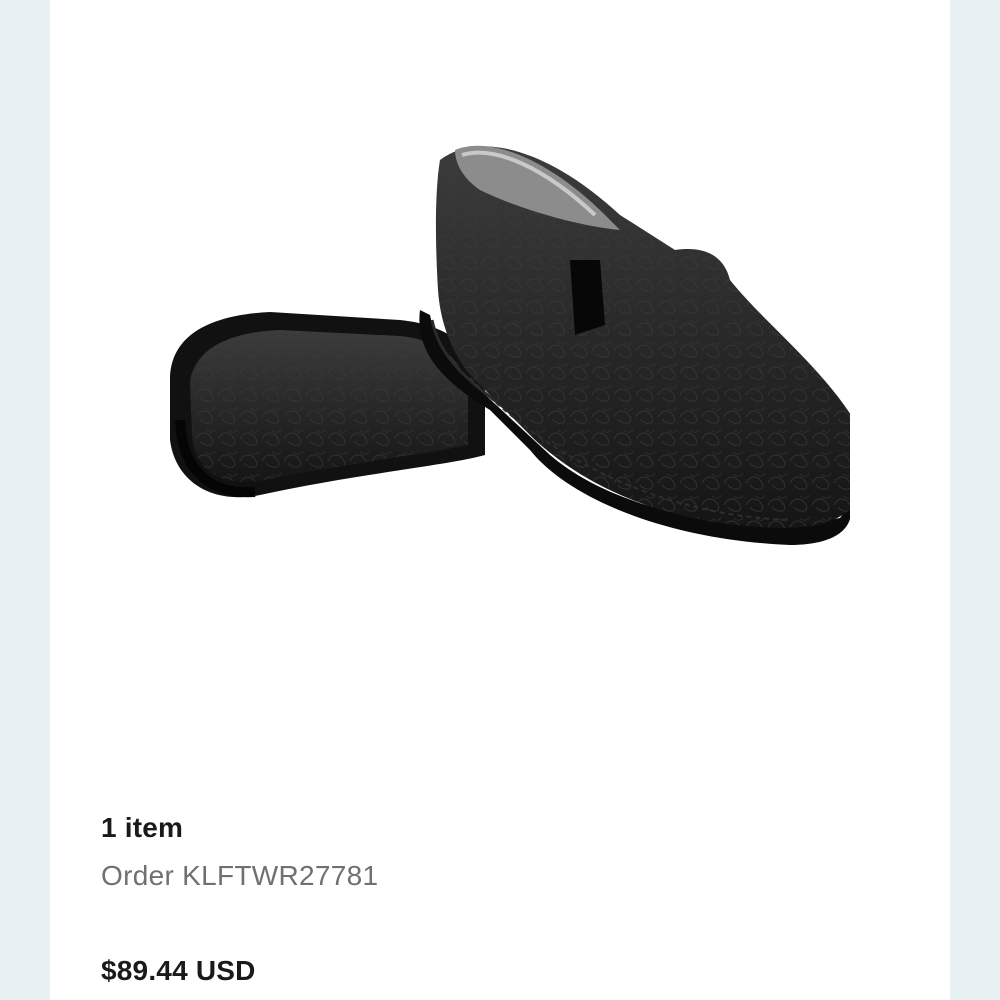 Image resolution: width=1000 pixels, height=1000 pixels. I want to click on order-total-price: $89.44 USD, so click(178, 970).